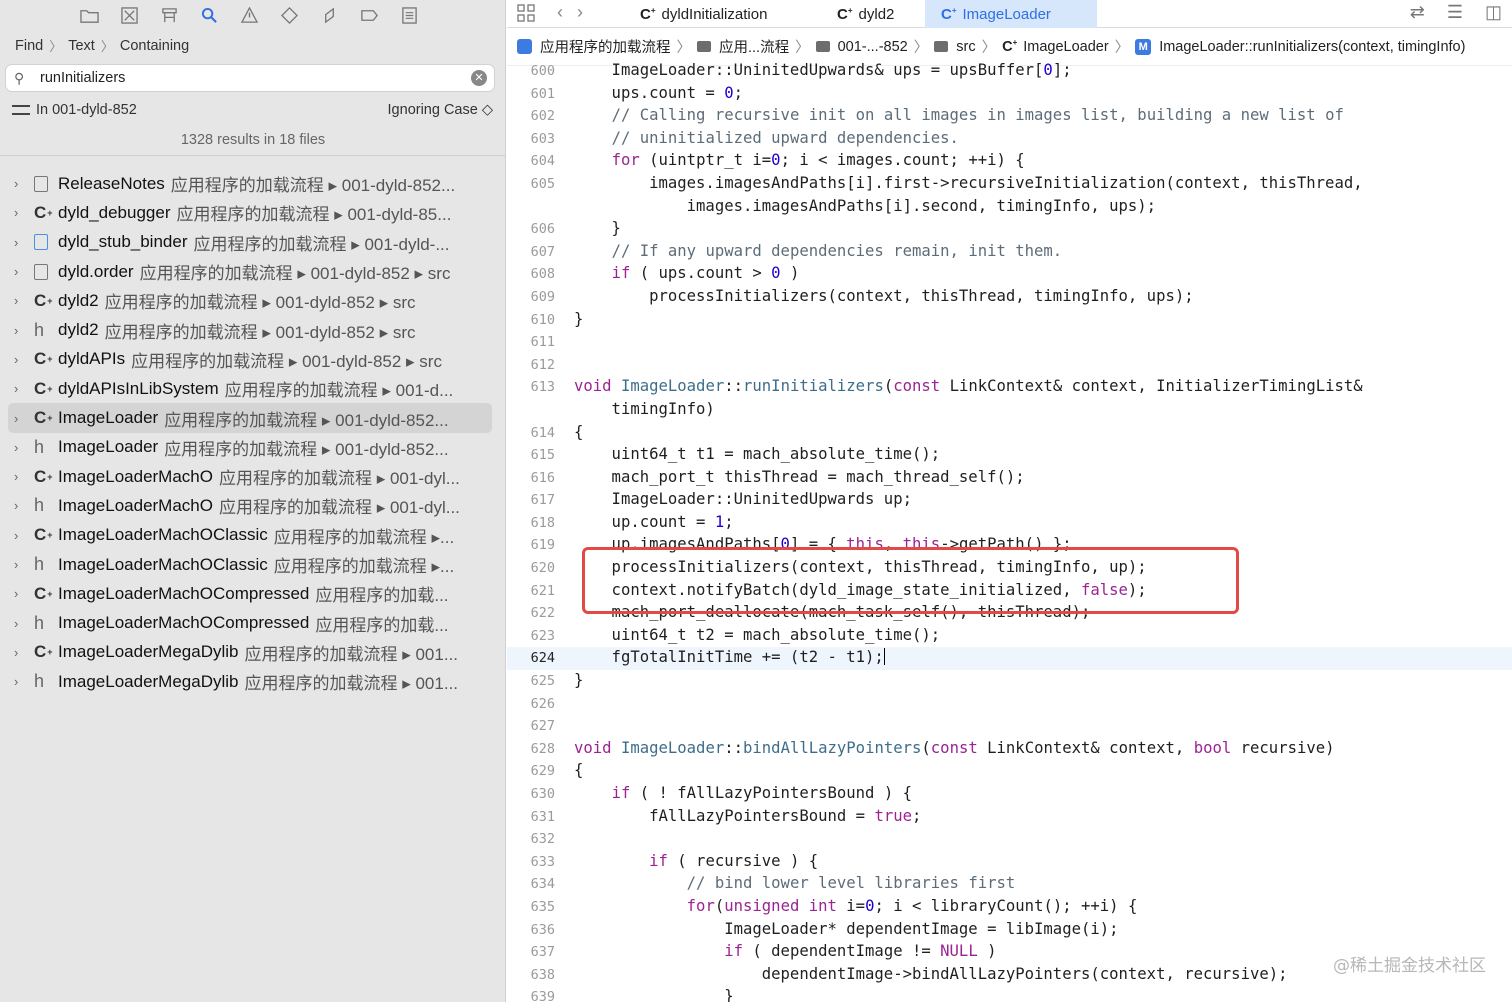 Image resolution: width=1512 pixels, height=1002 pixels. I want to click on code-line: 611, so click(1009, 342).